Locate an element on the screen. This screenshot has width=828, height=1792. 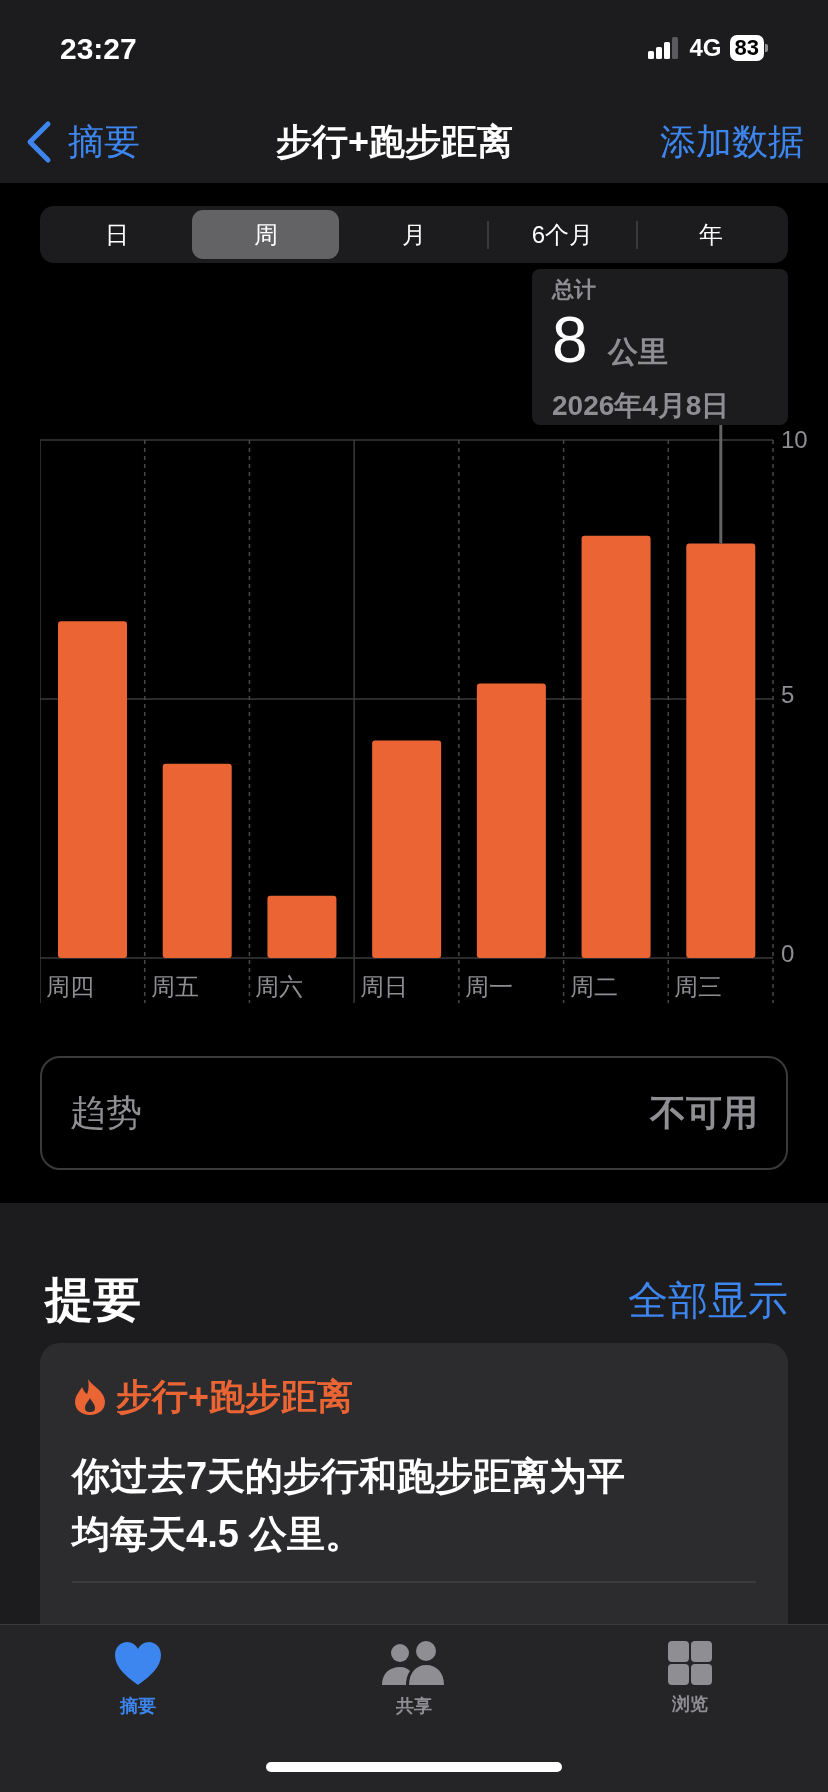
x-axis-label: 周六 is located at coordinates (279, 986).